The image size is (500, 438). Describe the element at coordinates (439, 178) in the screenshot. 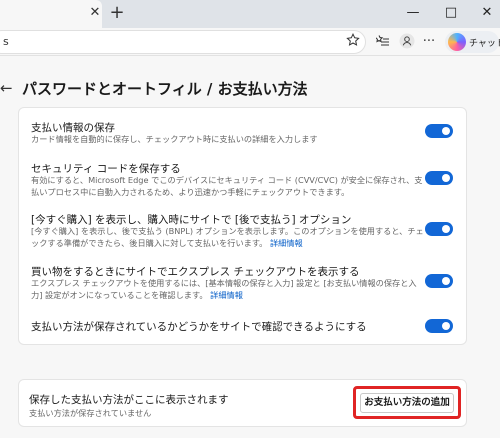

I see `save-security-code-toggle` at that location.